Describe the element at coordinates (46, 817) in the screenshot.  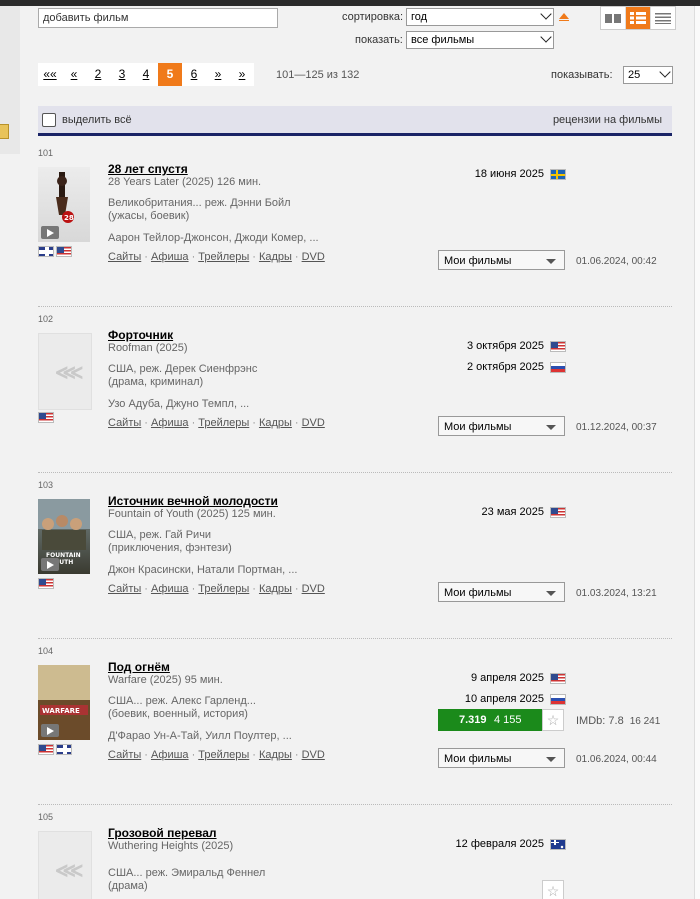
I see `film-number: 105` at that location.